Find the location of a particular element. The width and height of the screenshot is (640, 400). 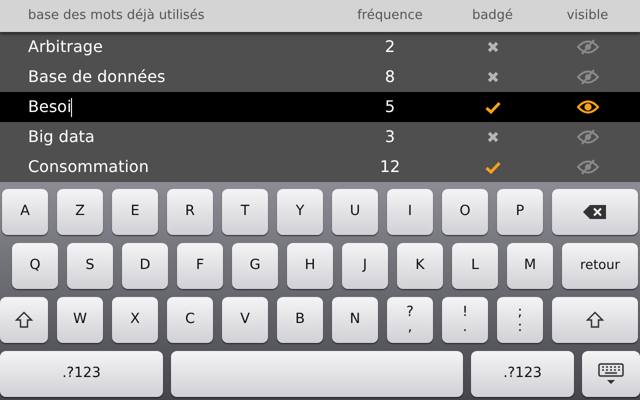

backspace-key is located at coordinates (595, 212).